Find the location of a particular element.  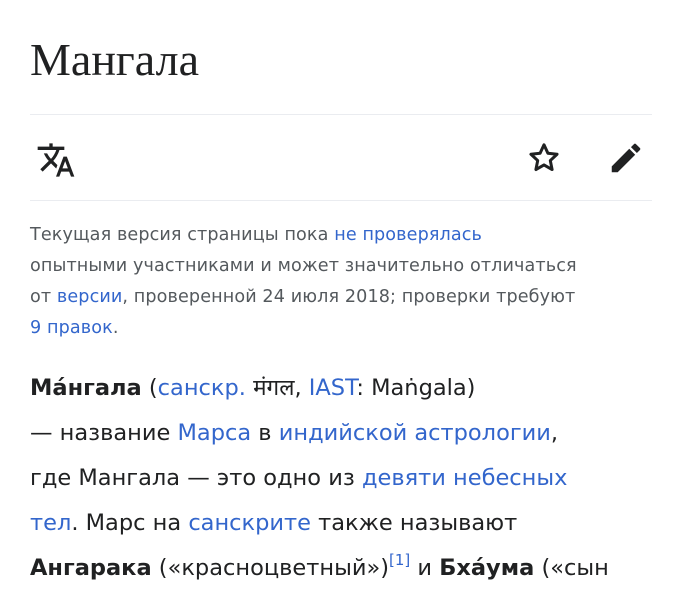

article-text: ( is located at coordinates (149, 388).